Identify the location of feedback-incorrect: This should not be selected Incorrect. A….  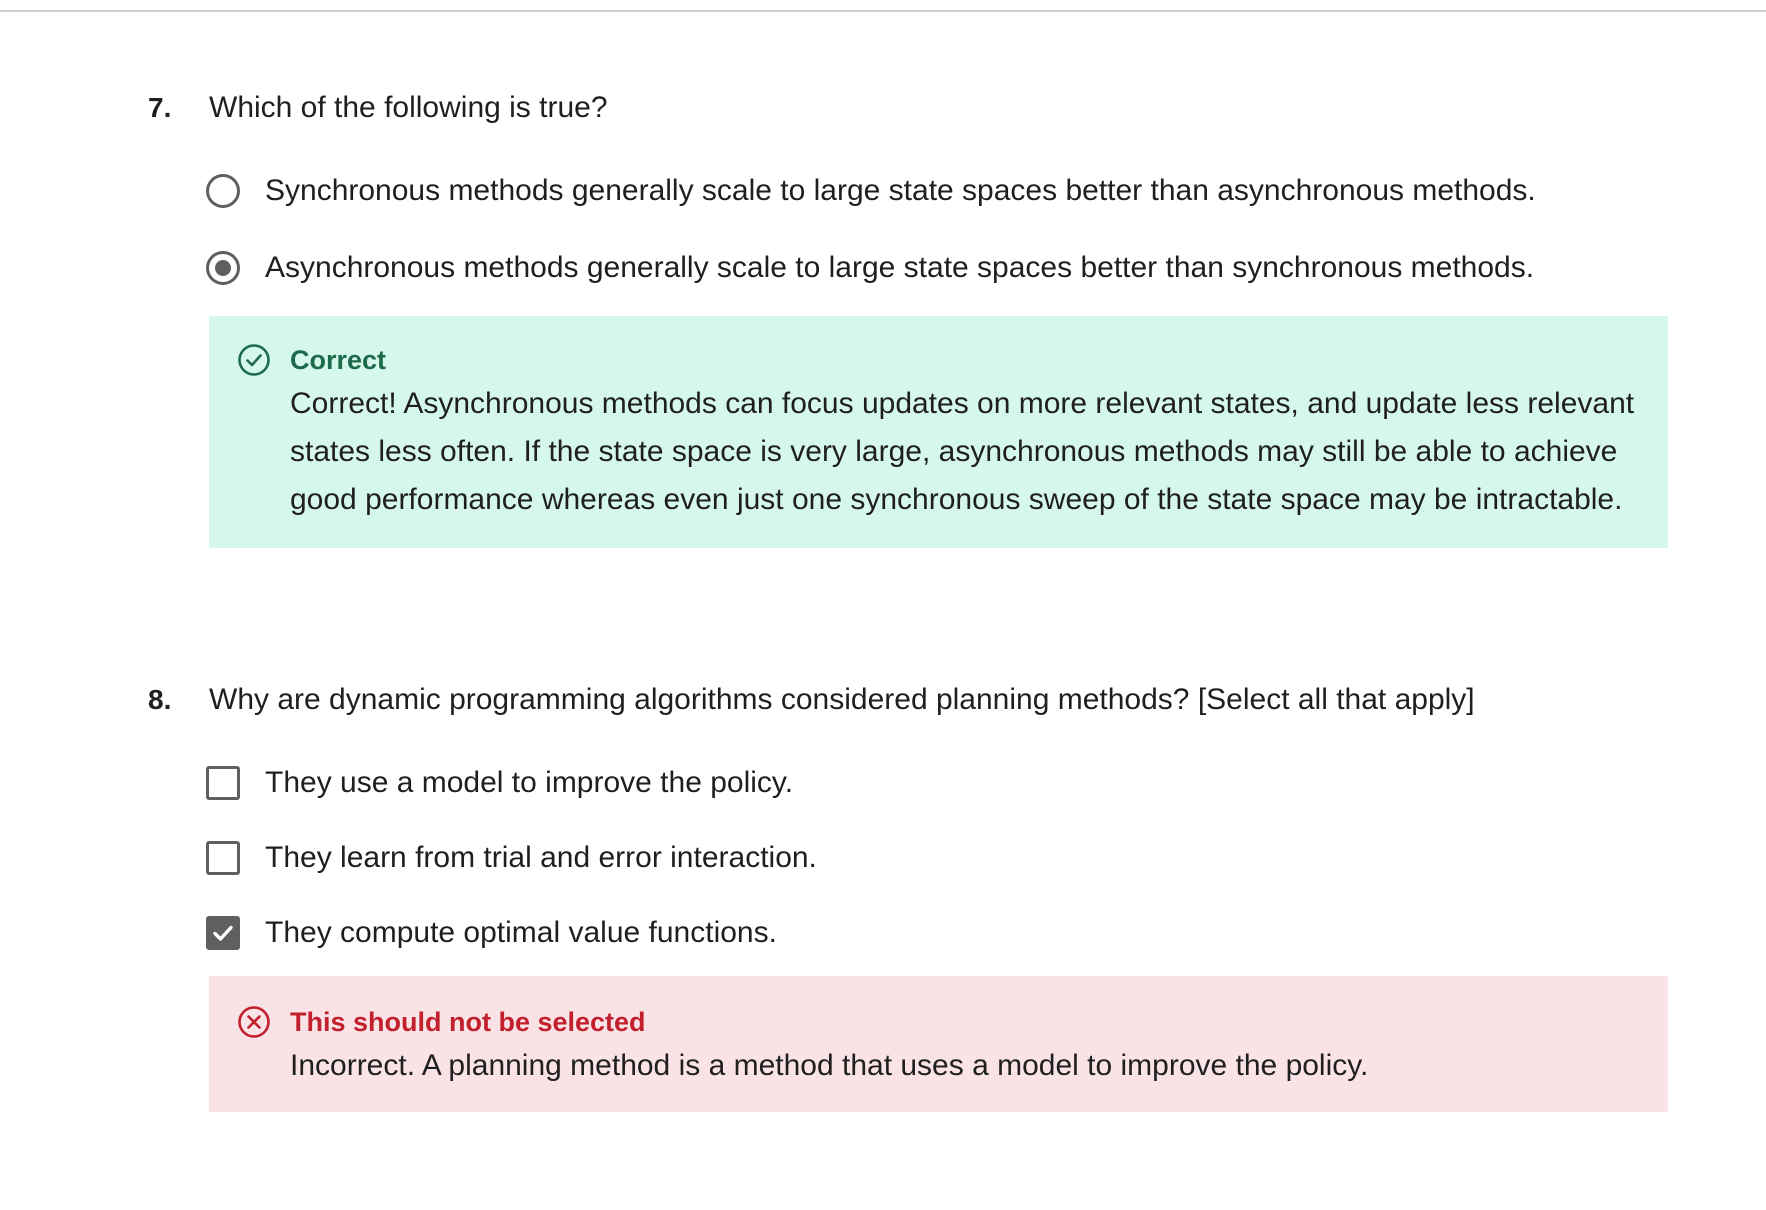
(938, 1044).